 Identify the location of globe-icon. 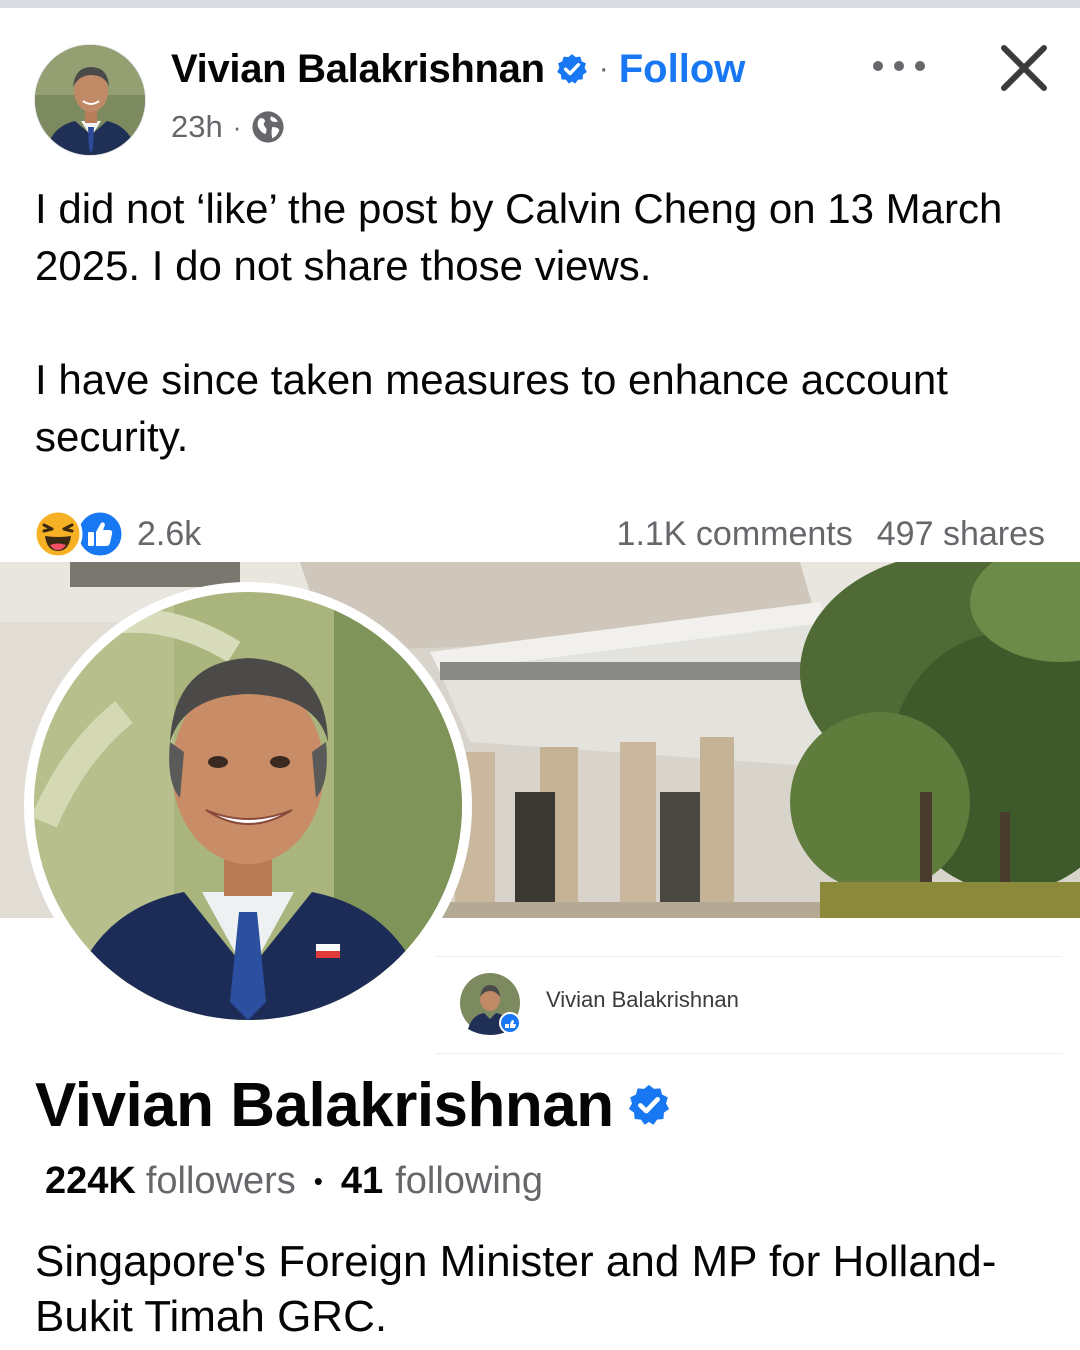
(268, 127).